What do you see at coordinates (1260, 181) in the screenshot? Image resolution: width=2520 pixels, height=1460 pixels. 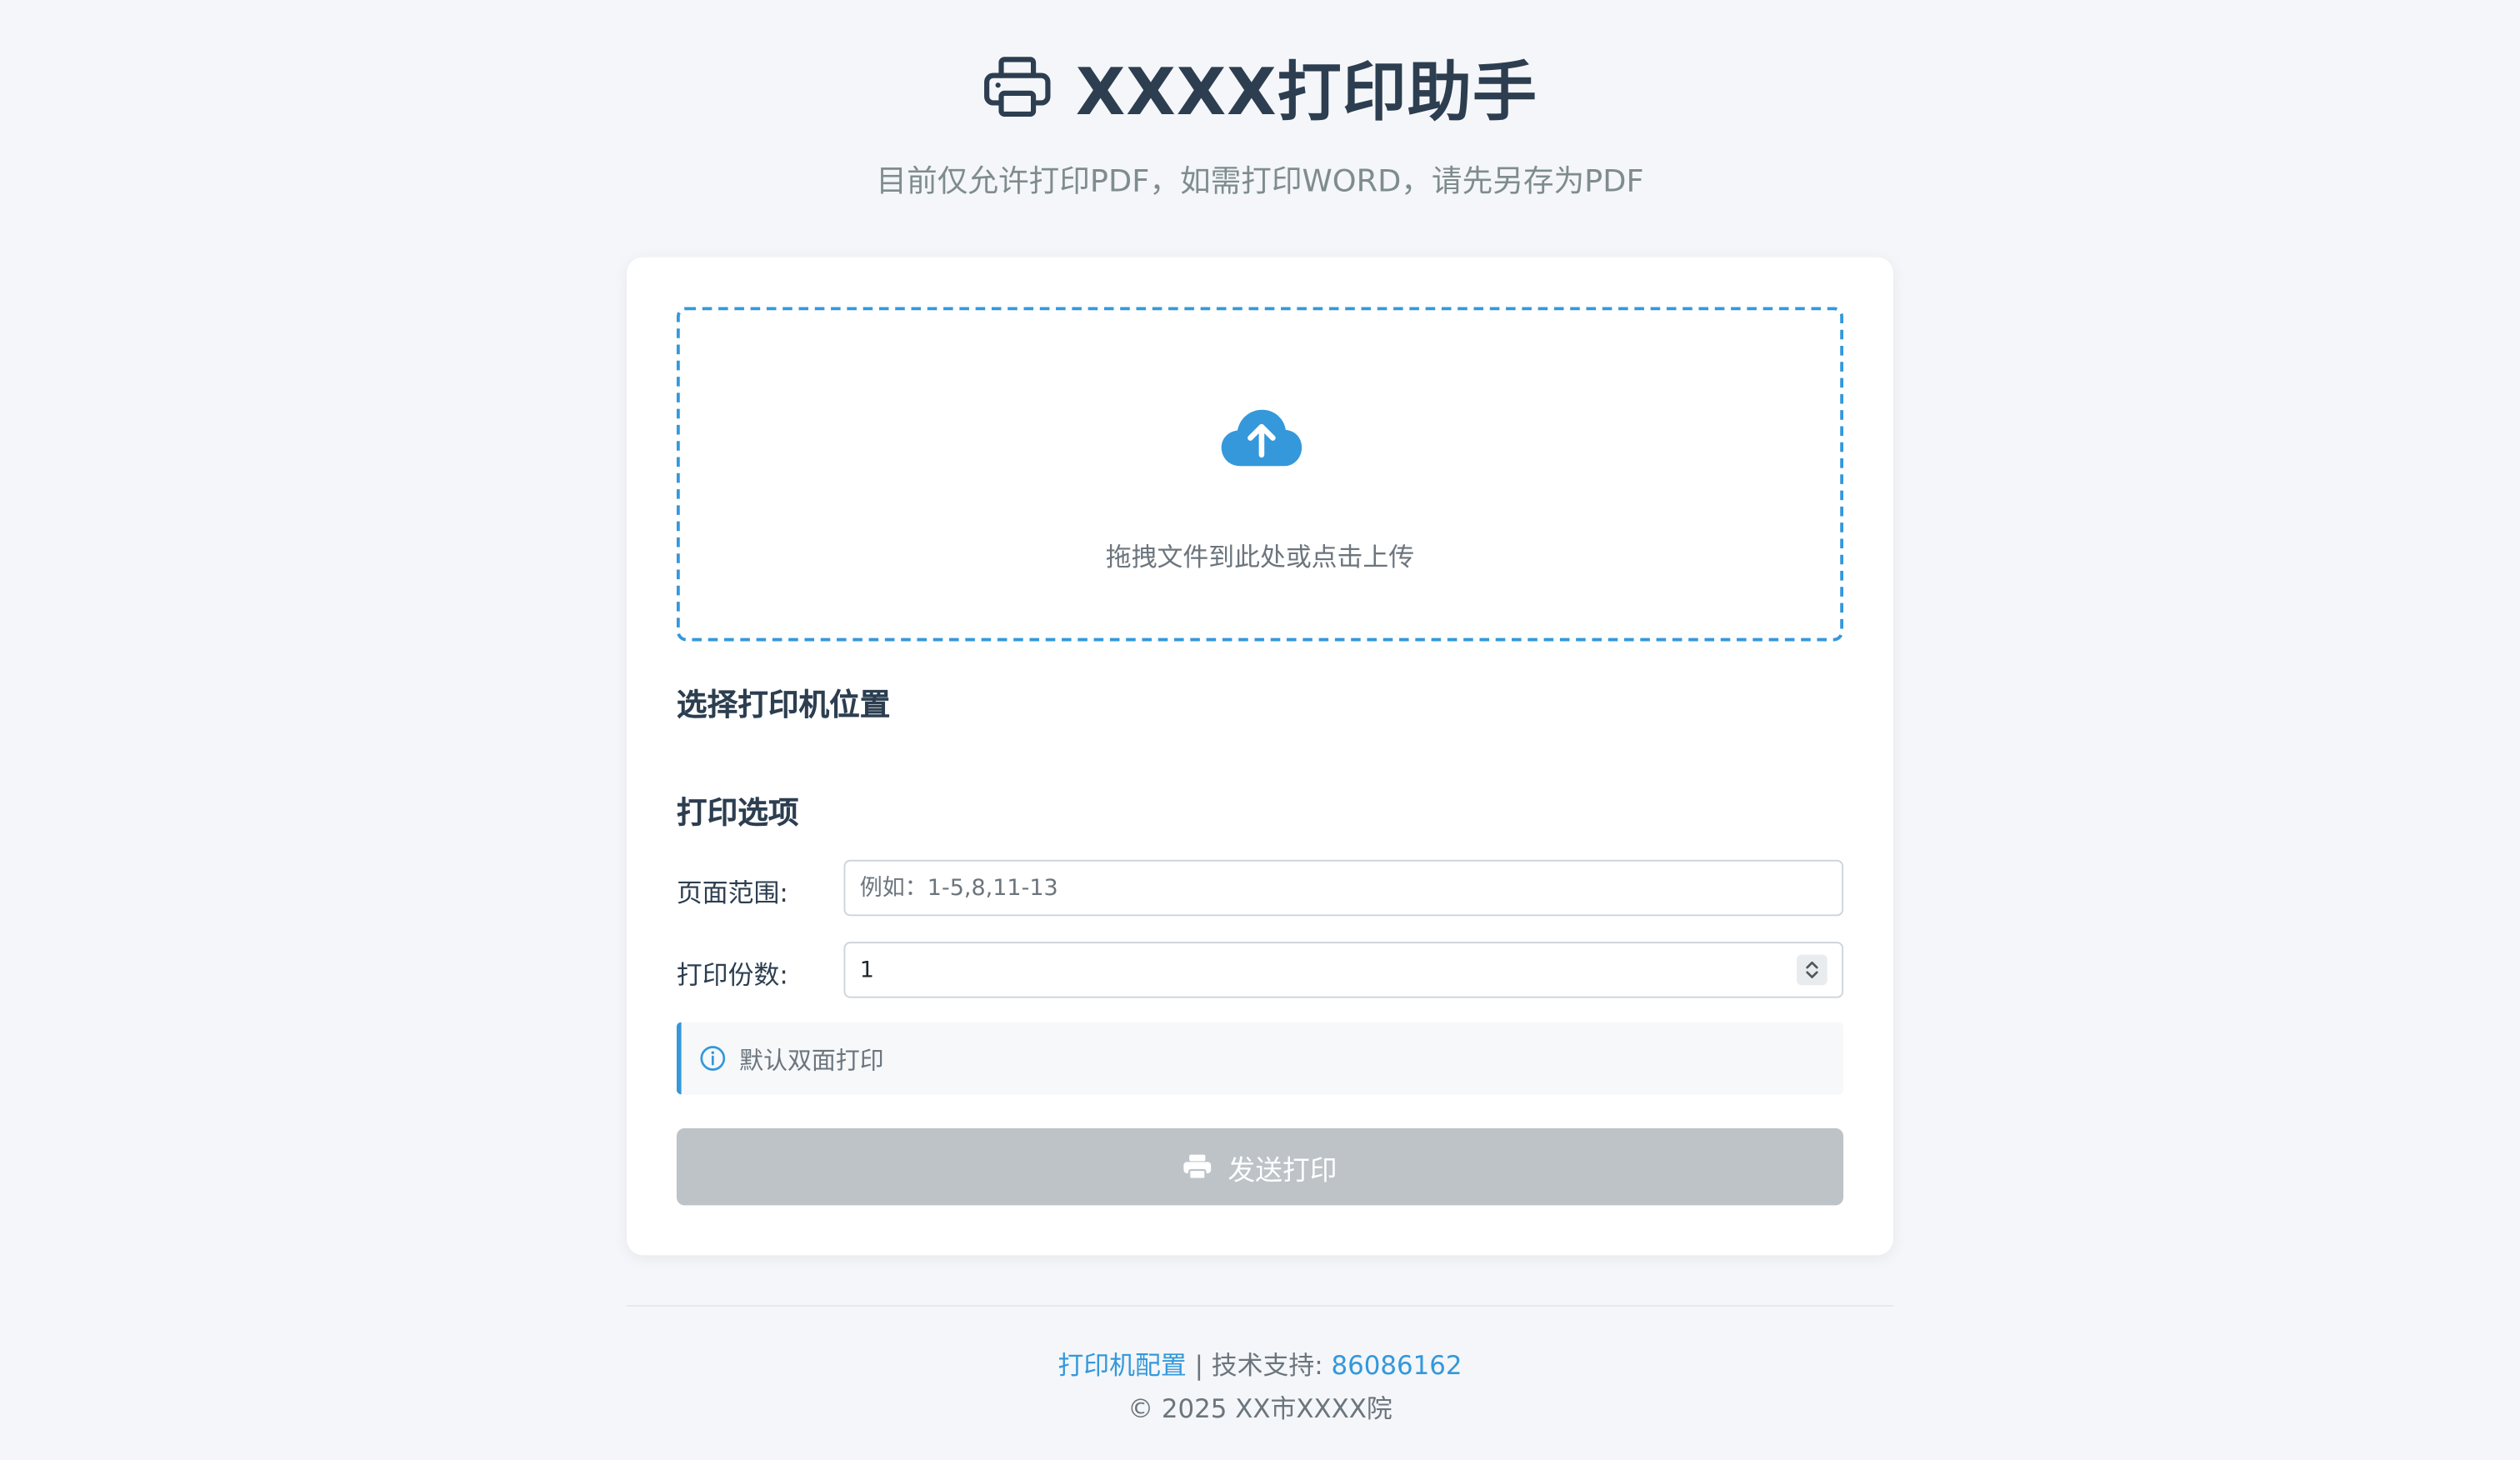 I see `page-subtitle: 目前仅允许打印PDF，如需打印WORD，请先另存为PDF` at bounding box center [1260, 181].